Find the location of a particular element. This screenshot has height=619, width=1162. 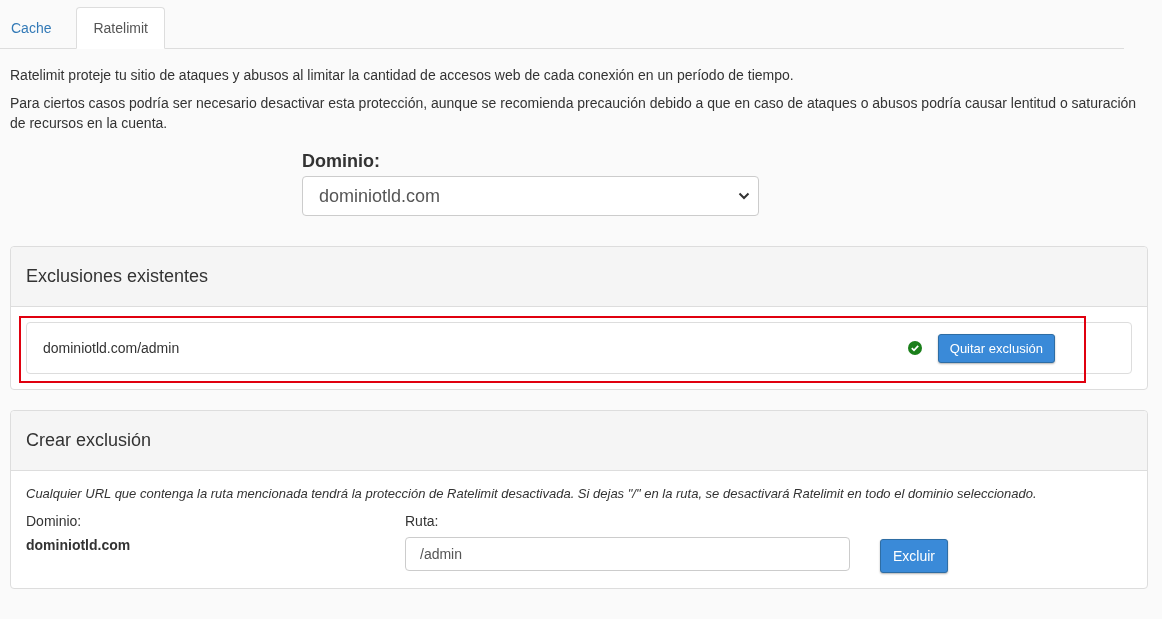

path-label: Ruta: is located at coordinates (422, 521).